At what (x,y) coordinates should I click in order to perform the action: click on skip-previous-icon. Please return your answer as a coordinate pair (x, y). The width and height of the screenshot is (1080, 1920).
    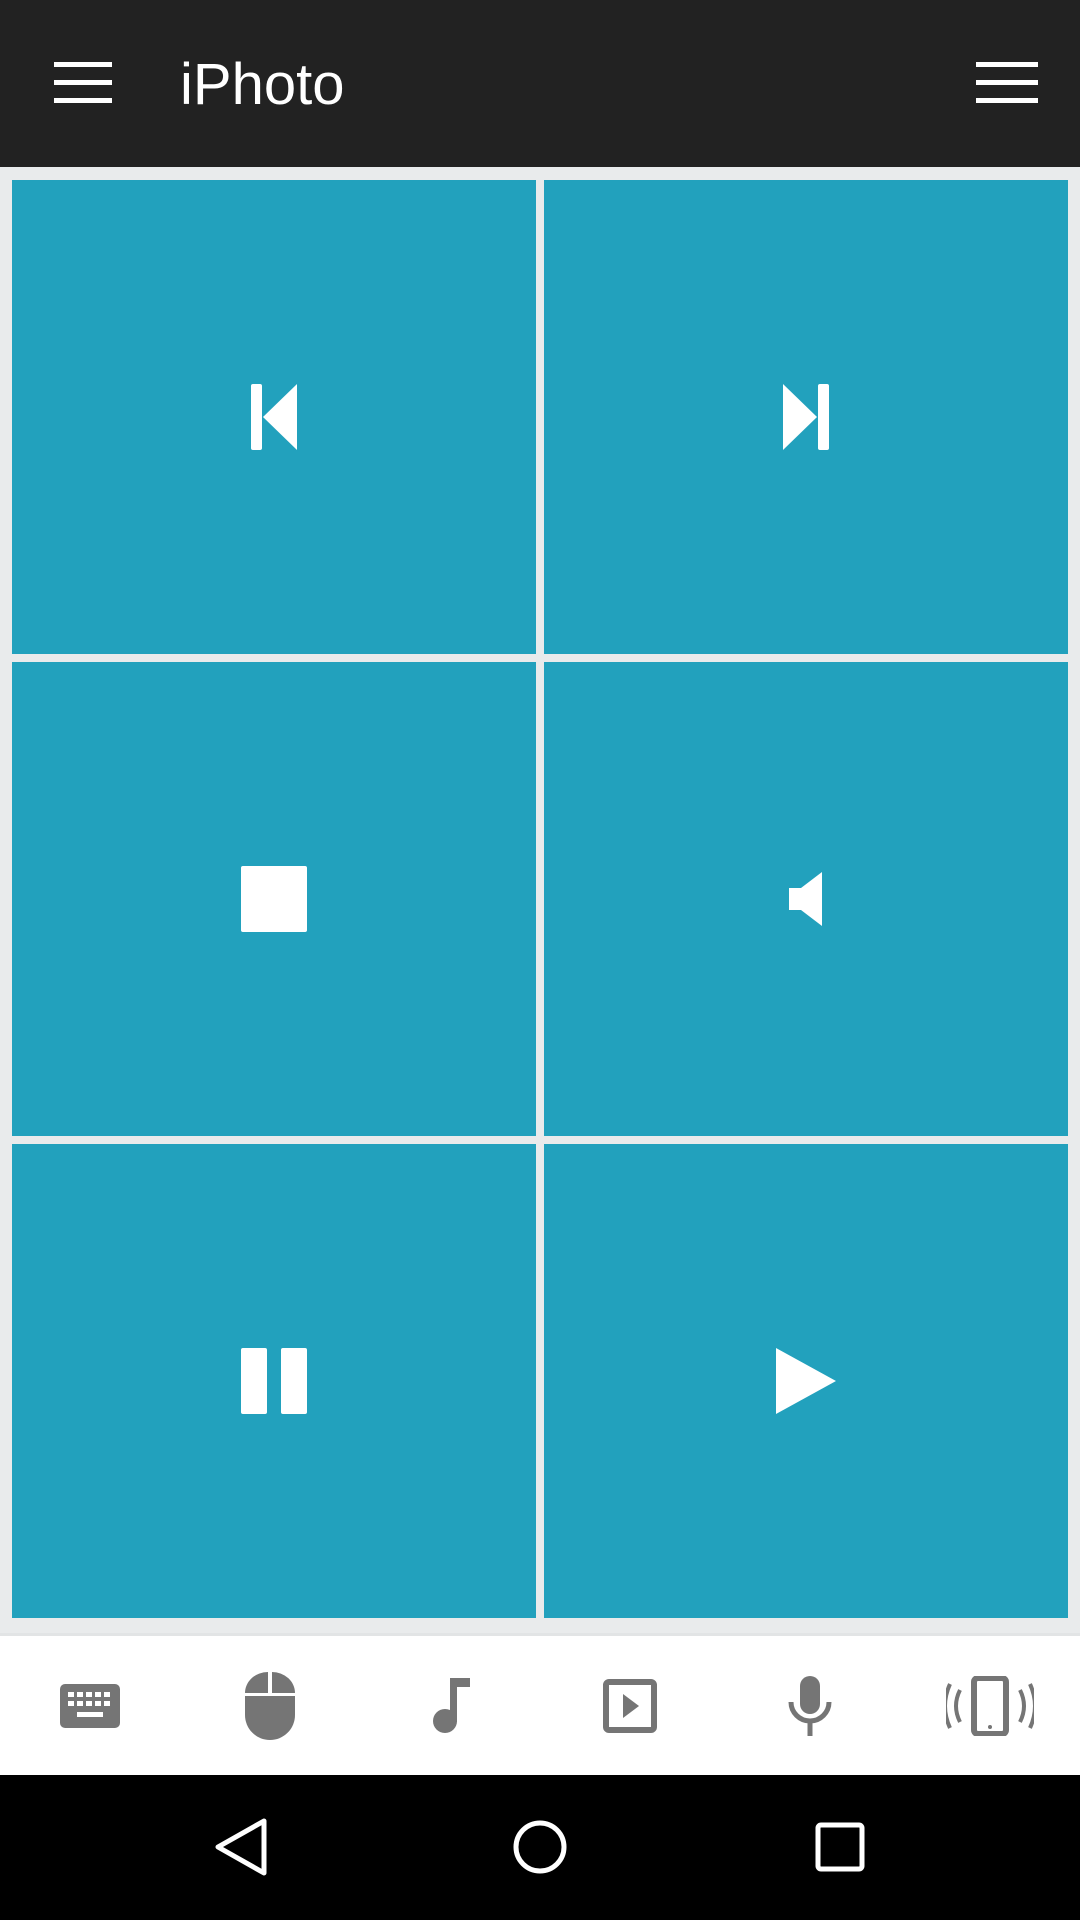
    Looking at the image, I should click on (274, 417).